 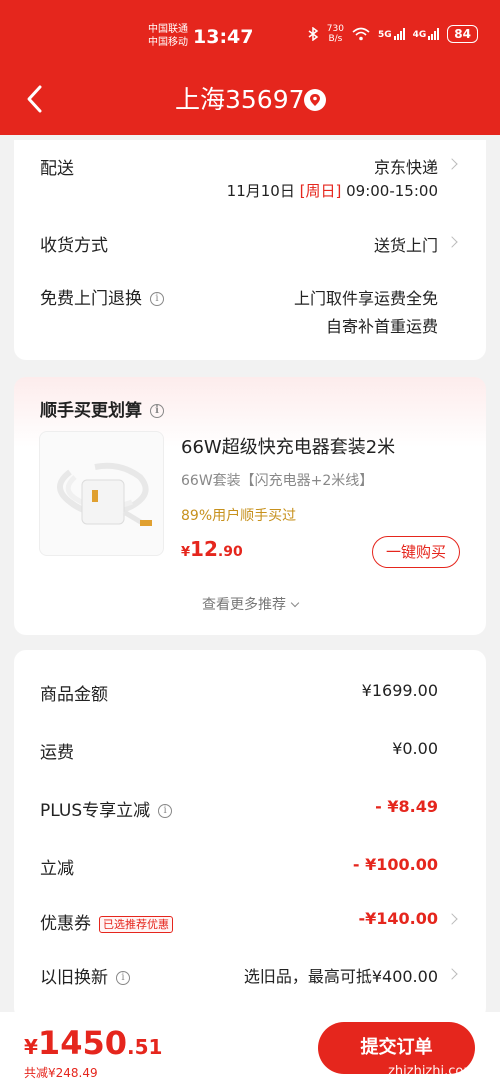 I want to click on plus-discount-label: PLUS专享立减 i, so click(x=106, y=808).